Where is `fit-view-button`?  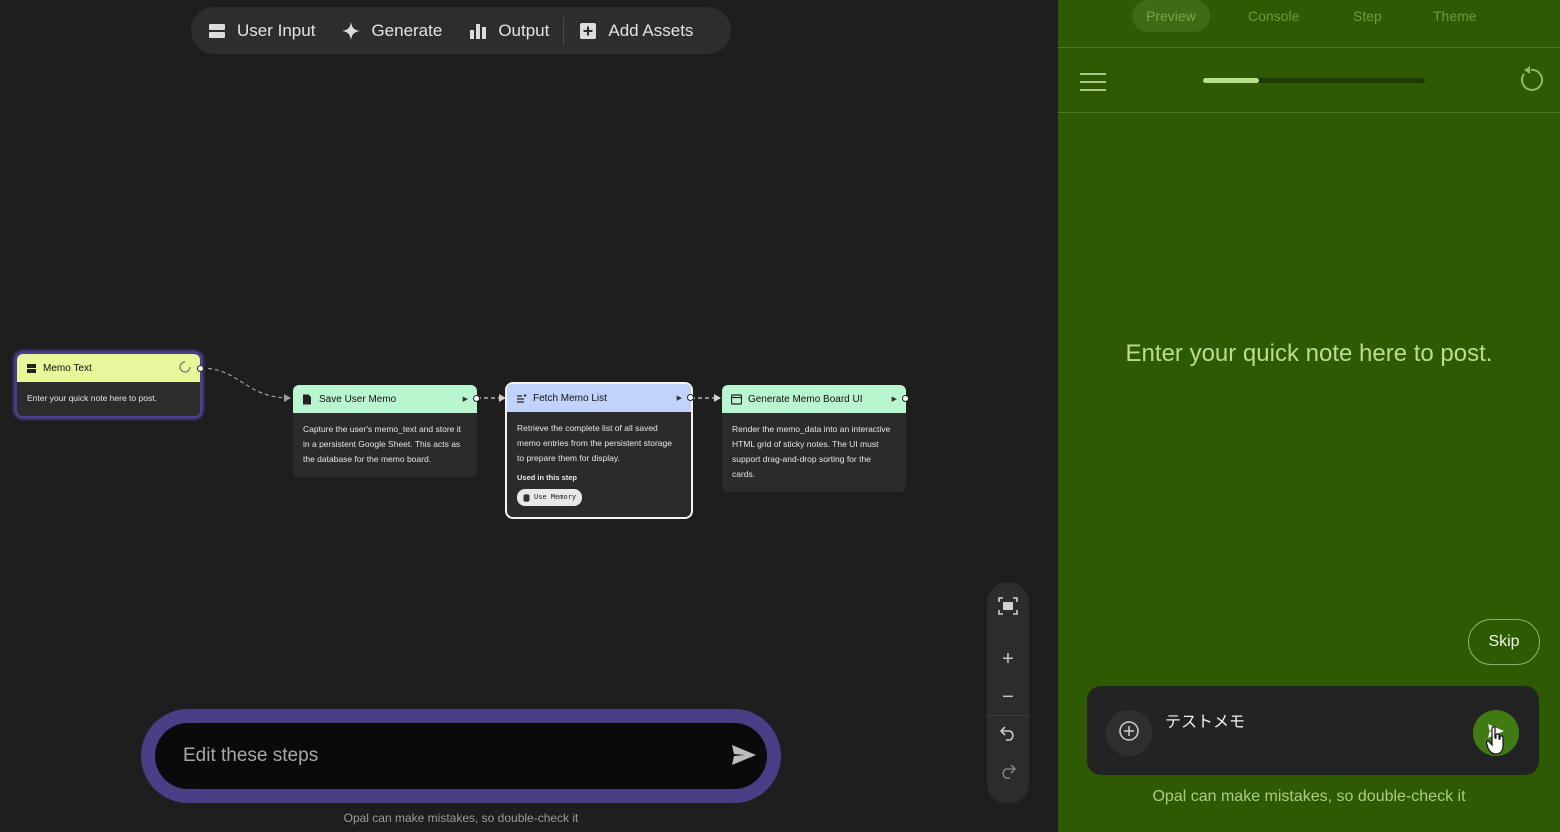 fit-view-button is located at coordinates (1008, 609).